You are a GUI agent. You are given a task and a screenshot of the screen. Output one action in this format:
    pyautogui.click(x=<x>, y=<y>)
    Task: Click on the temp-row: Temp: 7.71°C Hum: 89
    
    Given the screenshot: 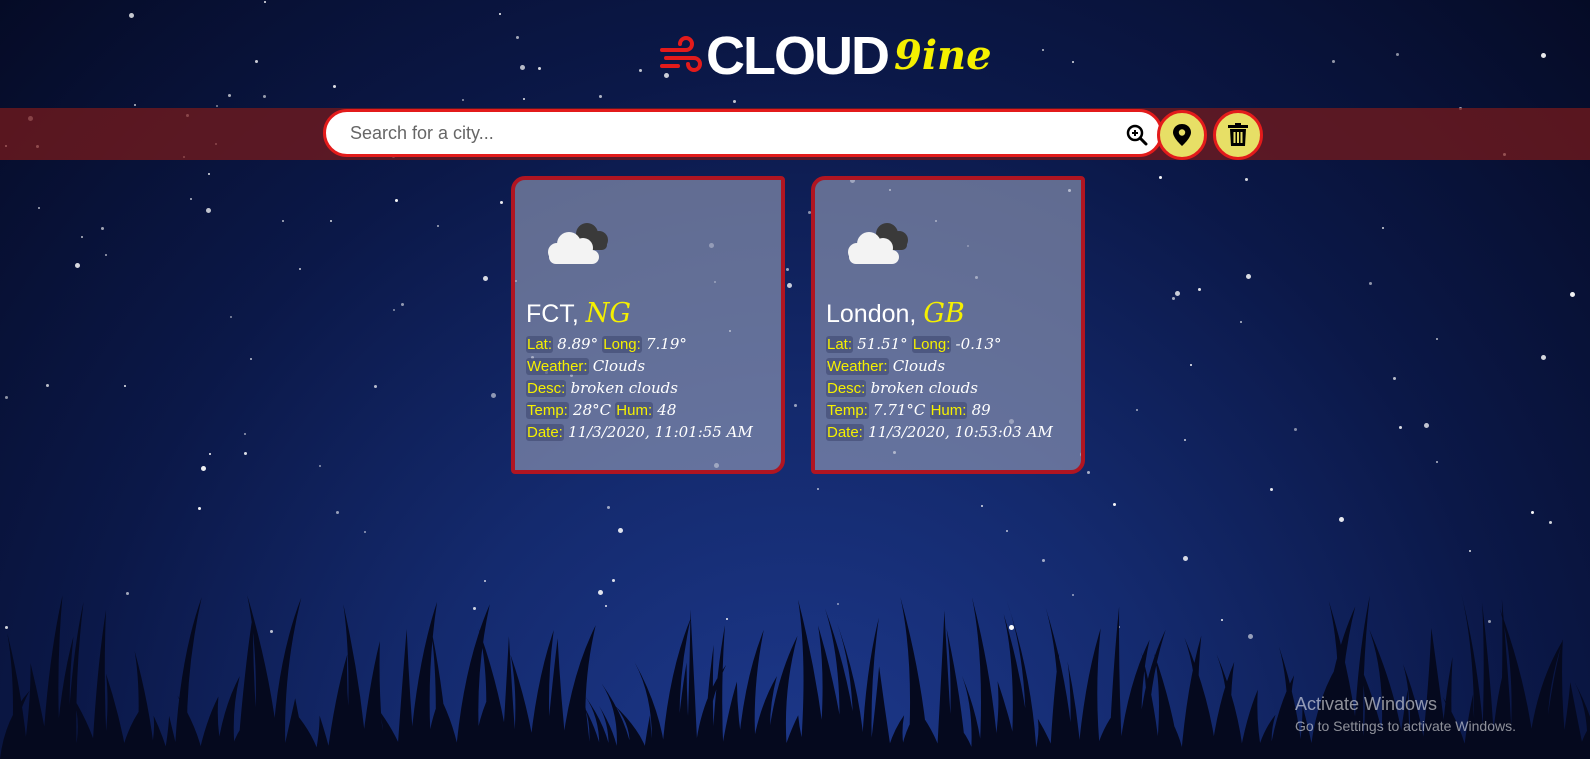 What is the action you would take?
    pyautogui.click(x=939, y=410)
    